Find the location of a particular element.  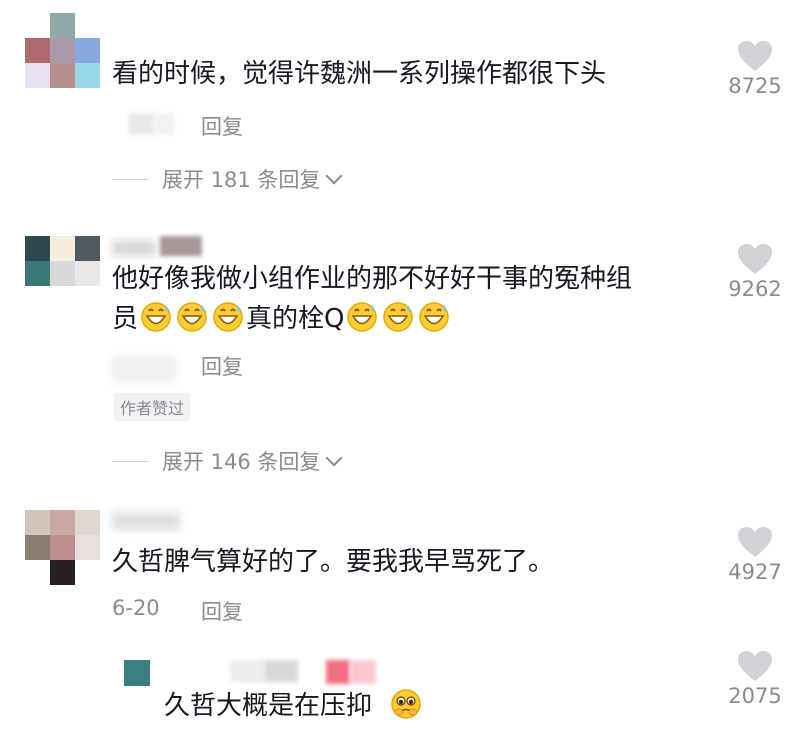

like-count: 2075 is located at coordinates (755, 696).